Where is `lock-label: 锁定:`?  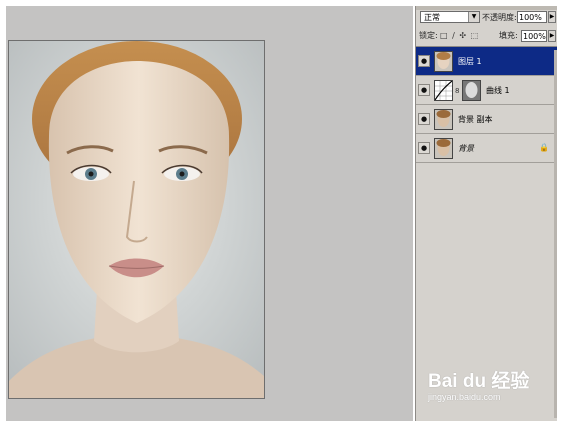
lock-label: 锁定: is located at coordinates (428, 35).